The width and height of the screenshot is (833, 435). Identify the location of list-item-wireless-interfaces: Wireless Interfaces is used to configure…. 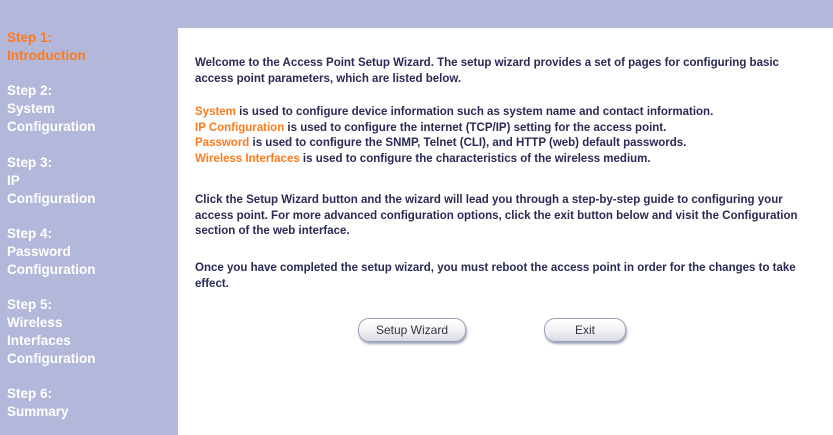
(507, 160).